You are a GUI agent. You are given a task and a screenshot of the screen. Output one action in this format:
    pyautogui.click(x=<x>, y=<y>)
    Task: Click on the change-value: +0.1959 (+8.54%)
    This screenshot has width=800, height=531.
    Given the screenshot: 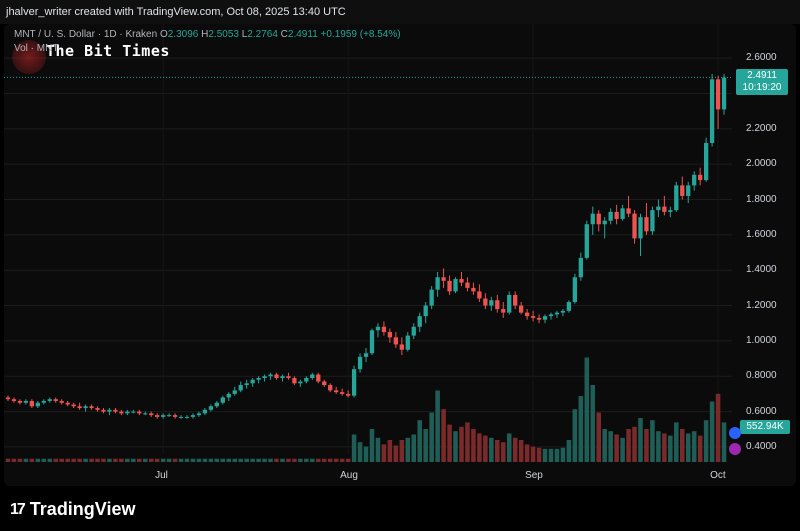 What is the action you would take?
    pyautogui.click(x=360, y=34)
    